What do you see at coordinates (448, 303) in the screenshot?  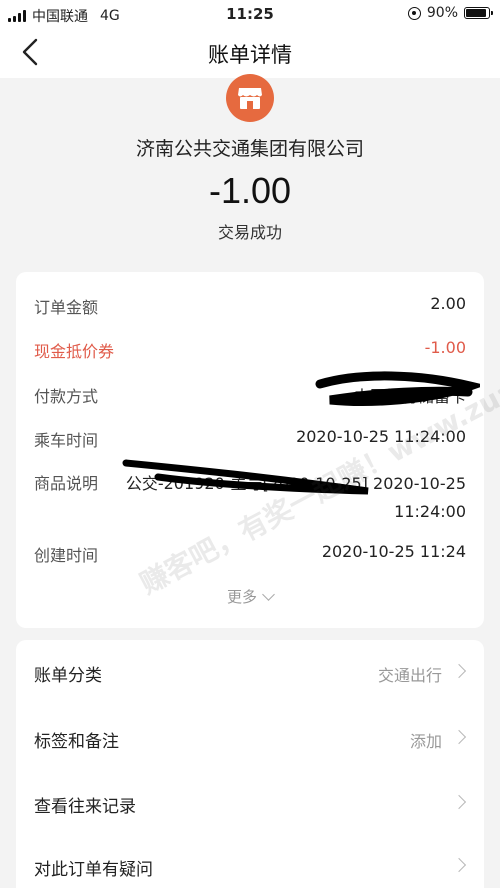 I see `order-amount-value: 2.00` at bounding box center [448, 303].